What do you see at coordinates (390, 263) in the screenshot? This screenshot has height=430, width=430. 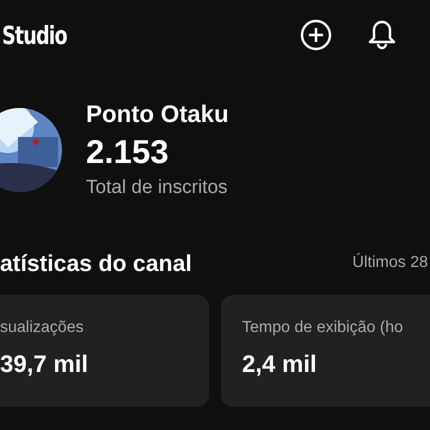 I see `period-label: Últimos 28` at bounding box center [390, 263].